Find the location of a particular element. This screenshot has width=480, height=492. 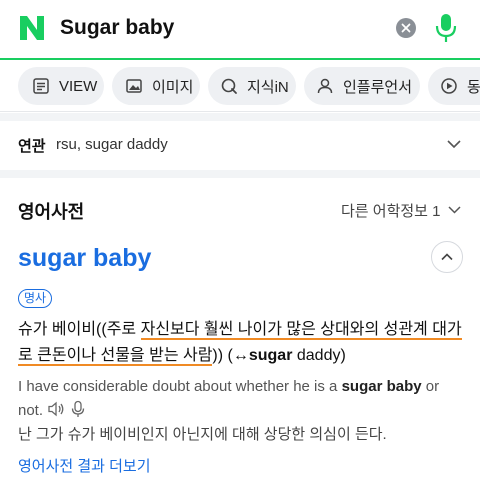

definition-suffix: )) (↔ is located at coordinates (230, 355).